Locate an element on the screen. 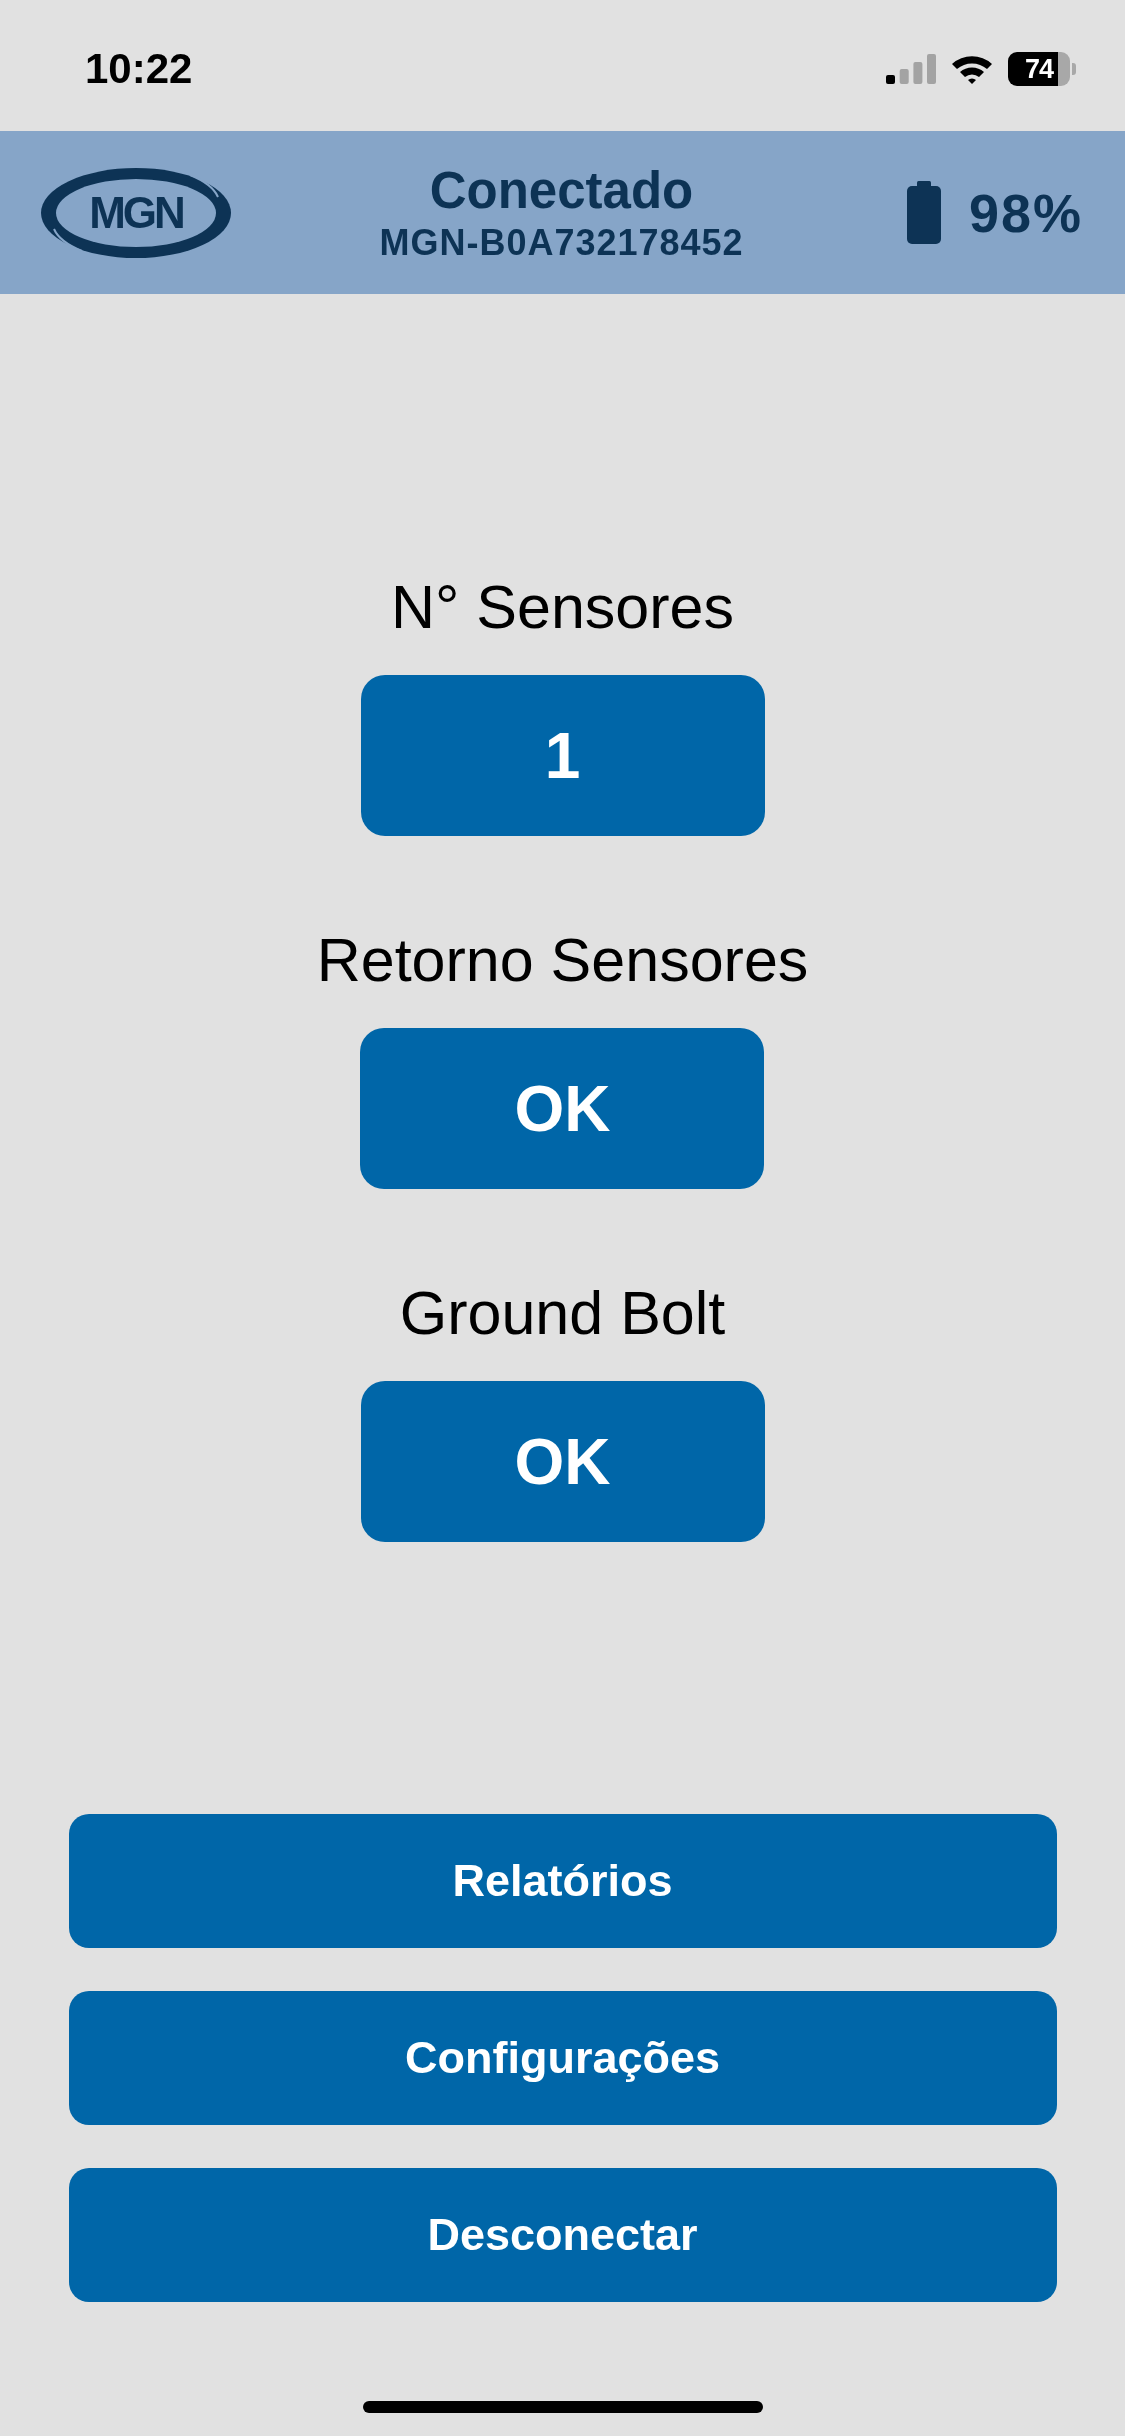  connection-status: Conectado is located at coordinates (561, 190).